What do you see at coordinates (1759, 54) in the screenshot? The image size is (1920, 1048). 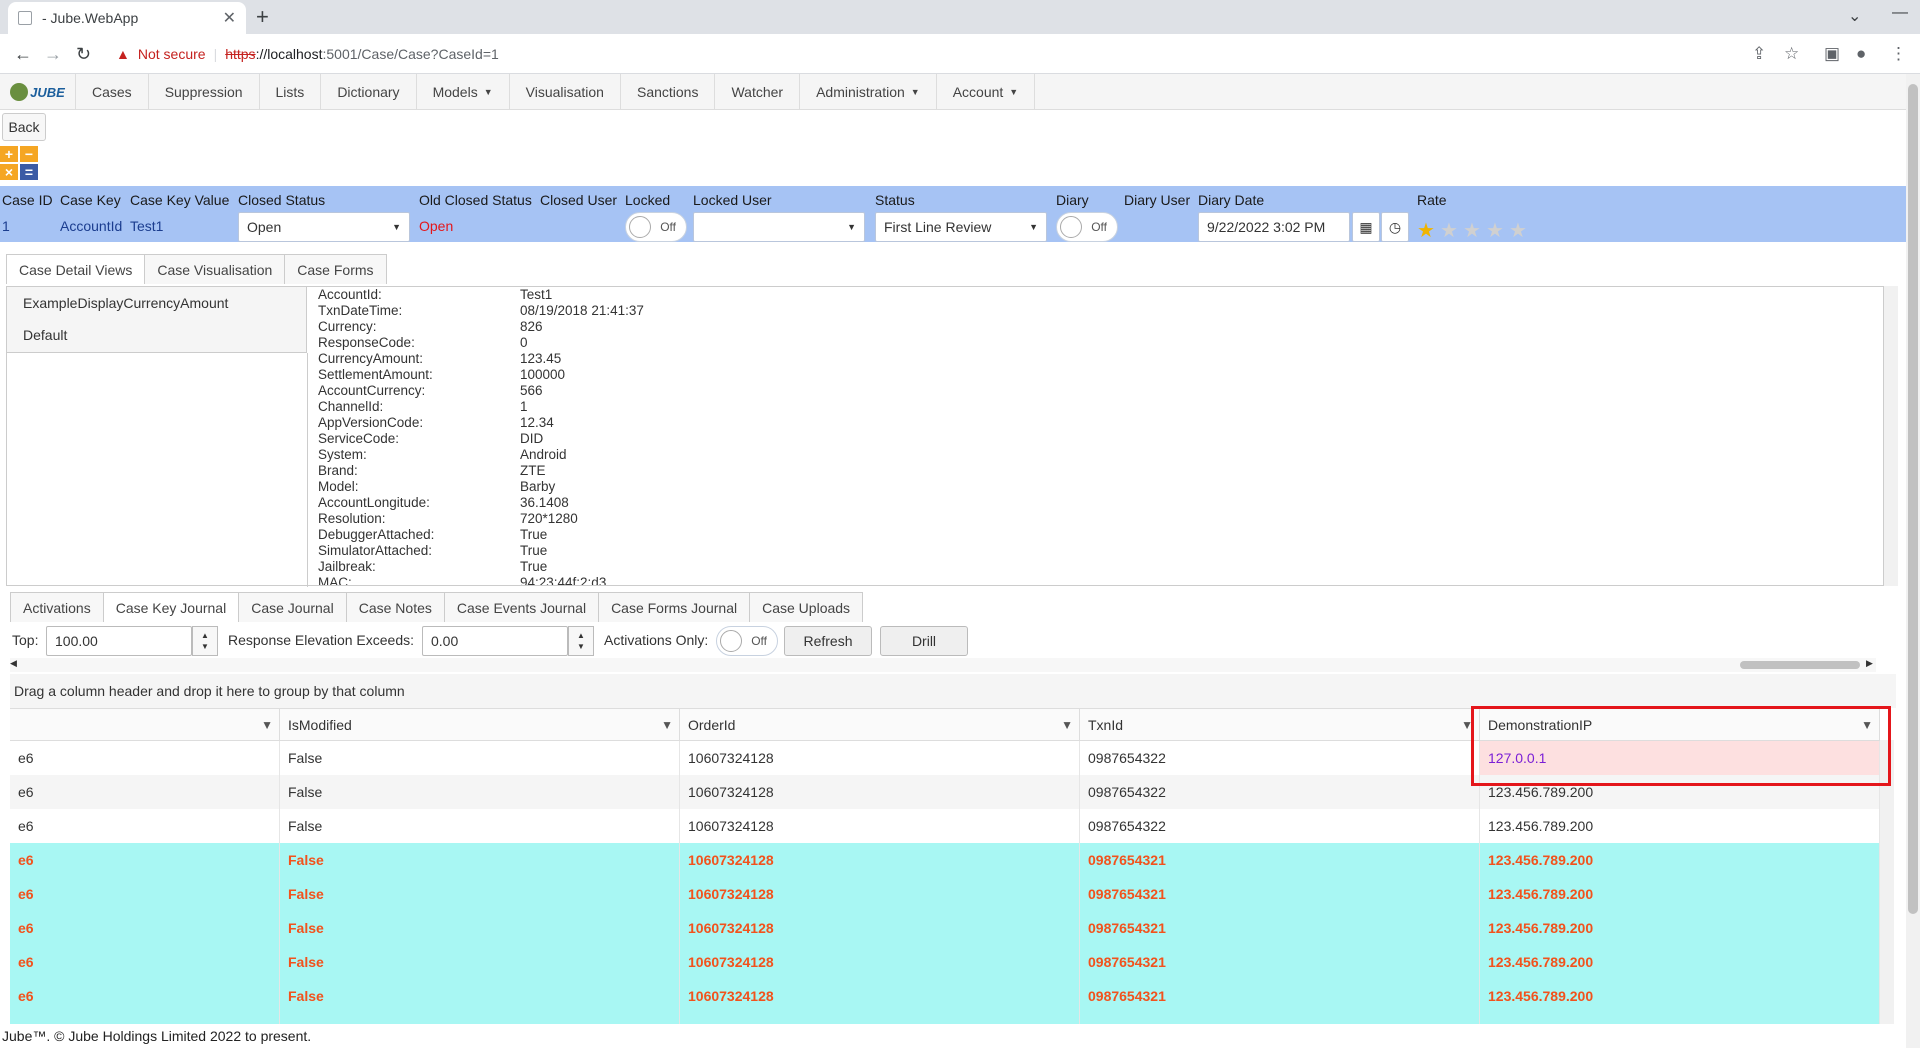 I see `share-icon: ⇪` at bounding box center [1759, 54].